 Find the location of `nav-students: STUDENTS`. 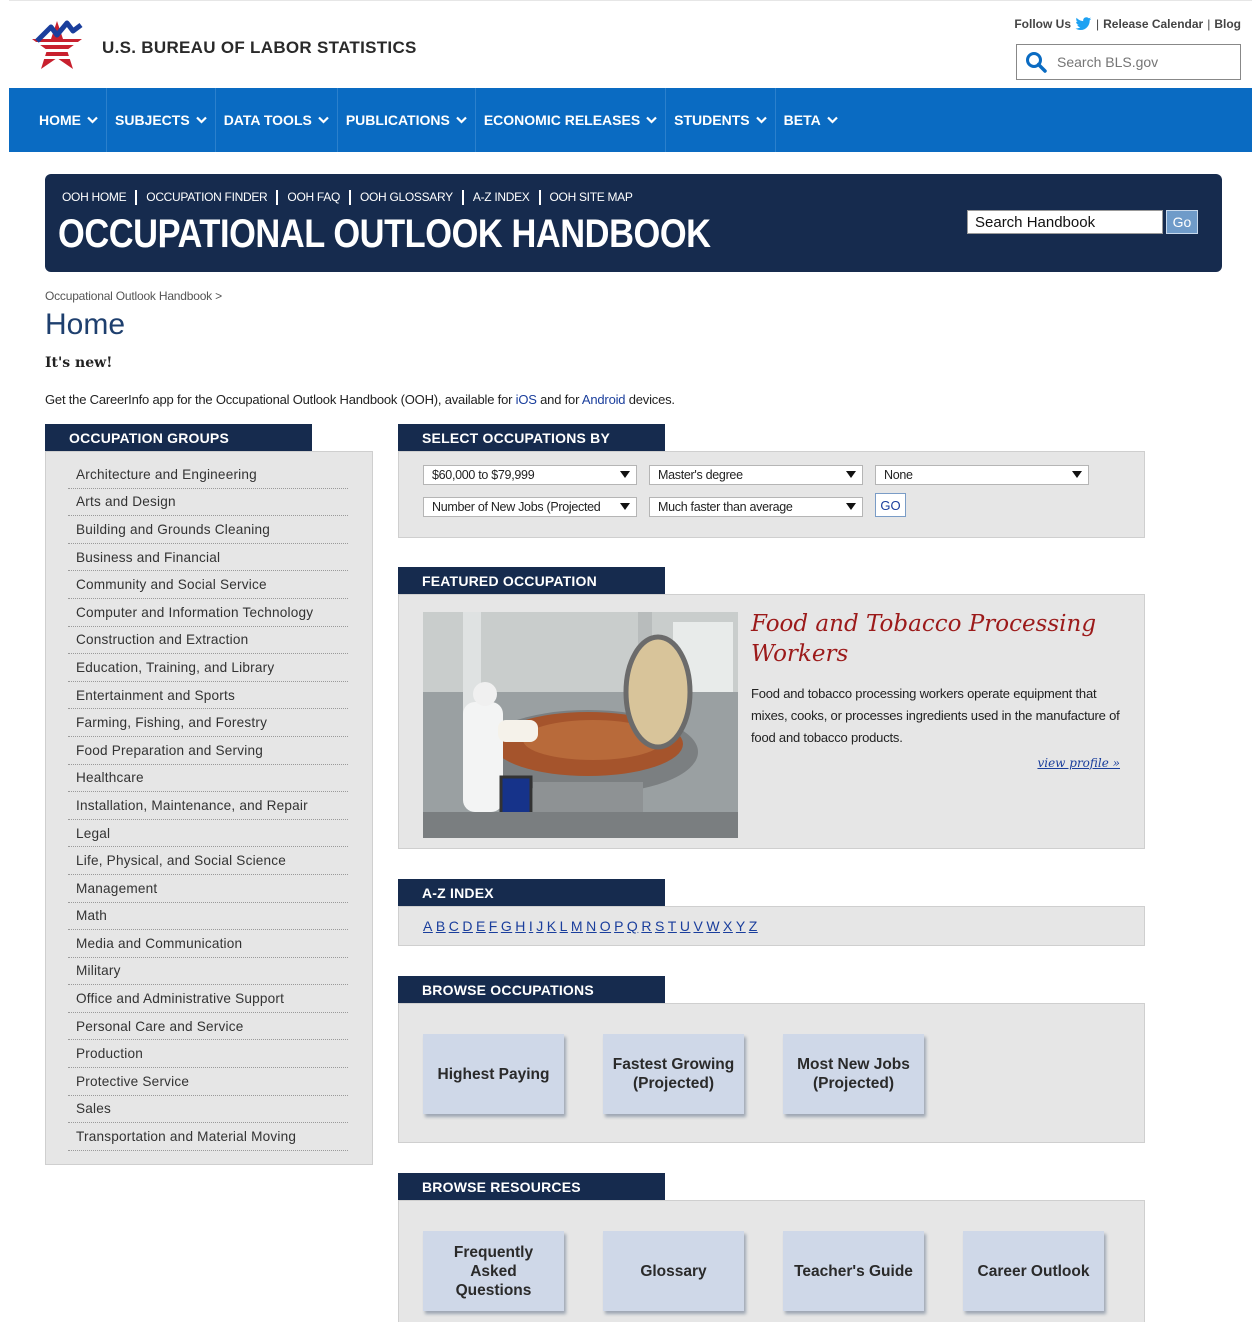

nav-students: STUDENTS is located at coordinates (721, 120).